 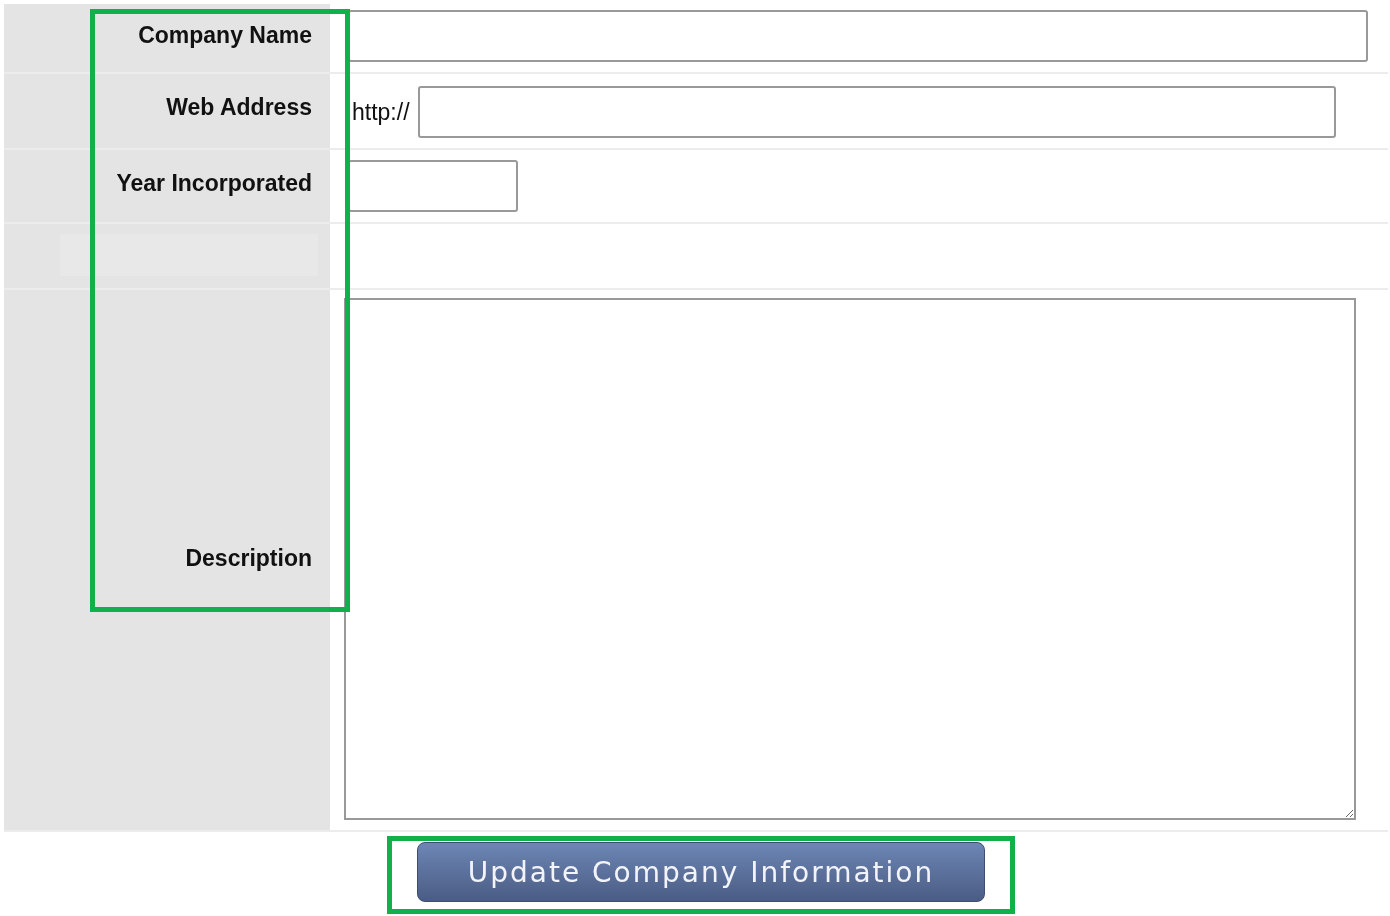 I want to click on company-name-field, so click(x=858, y=36).